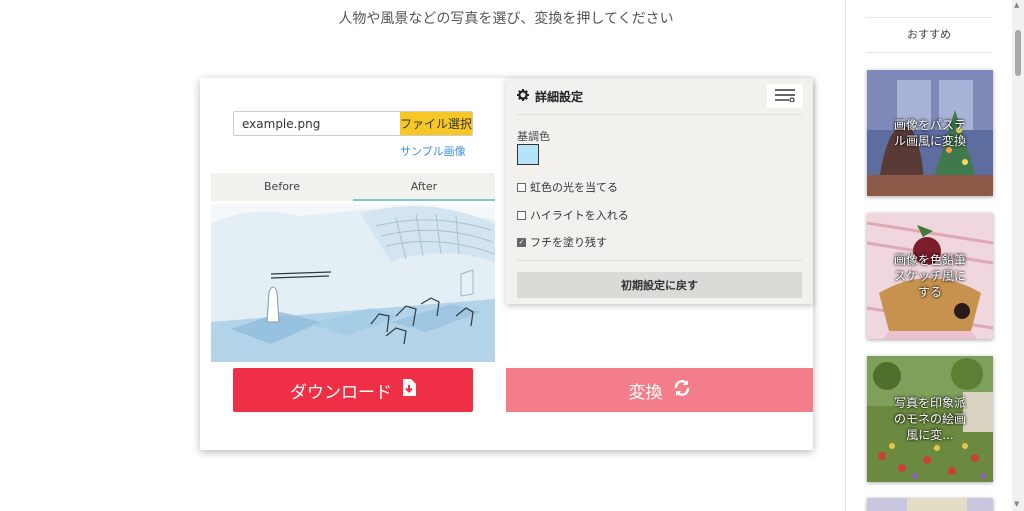  Describe the element at coordinates (559, 97) in the screenshot. I see `settings-title: 詳細設定` at that location.